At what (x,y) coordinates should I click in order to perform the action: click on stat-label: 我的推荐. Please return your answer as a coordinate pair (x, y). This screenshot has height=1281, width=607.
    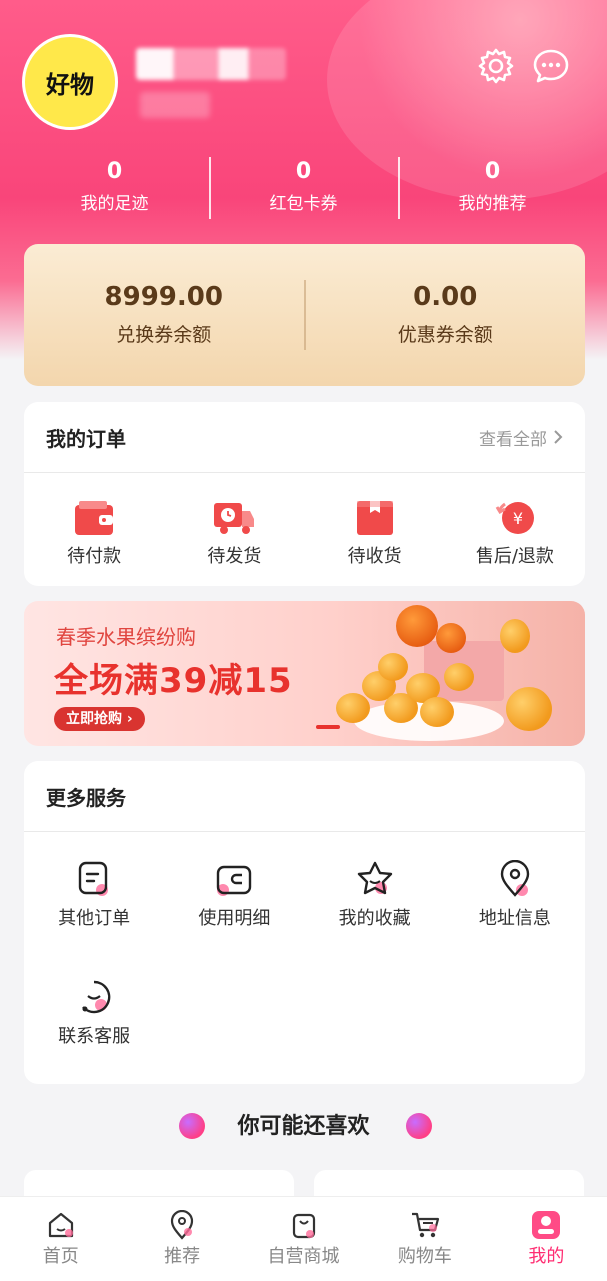
    Looking at the image, I should click on (492, 204).